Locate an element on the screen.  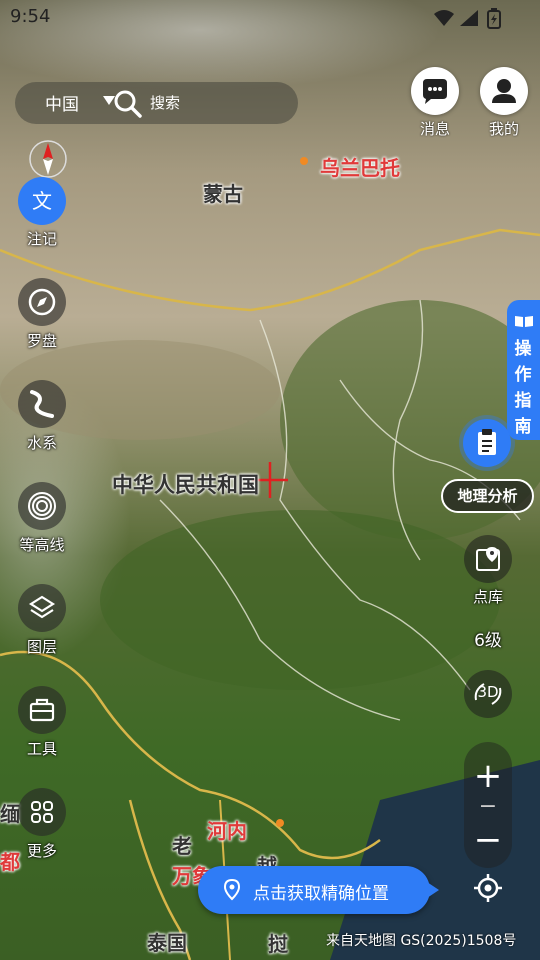
search-bar: 中国 搜索 is located at coordinates (156, 103).